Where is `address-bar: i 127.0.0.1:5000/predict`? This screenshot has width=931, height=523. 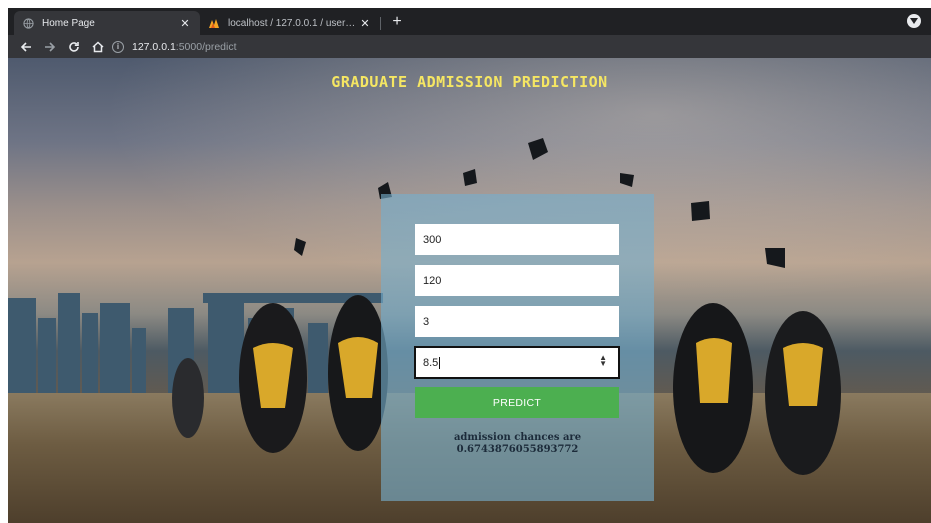 address-bar: i 127.0.0.1:5000/predict is located at coordinates (517, 46).